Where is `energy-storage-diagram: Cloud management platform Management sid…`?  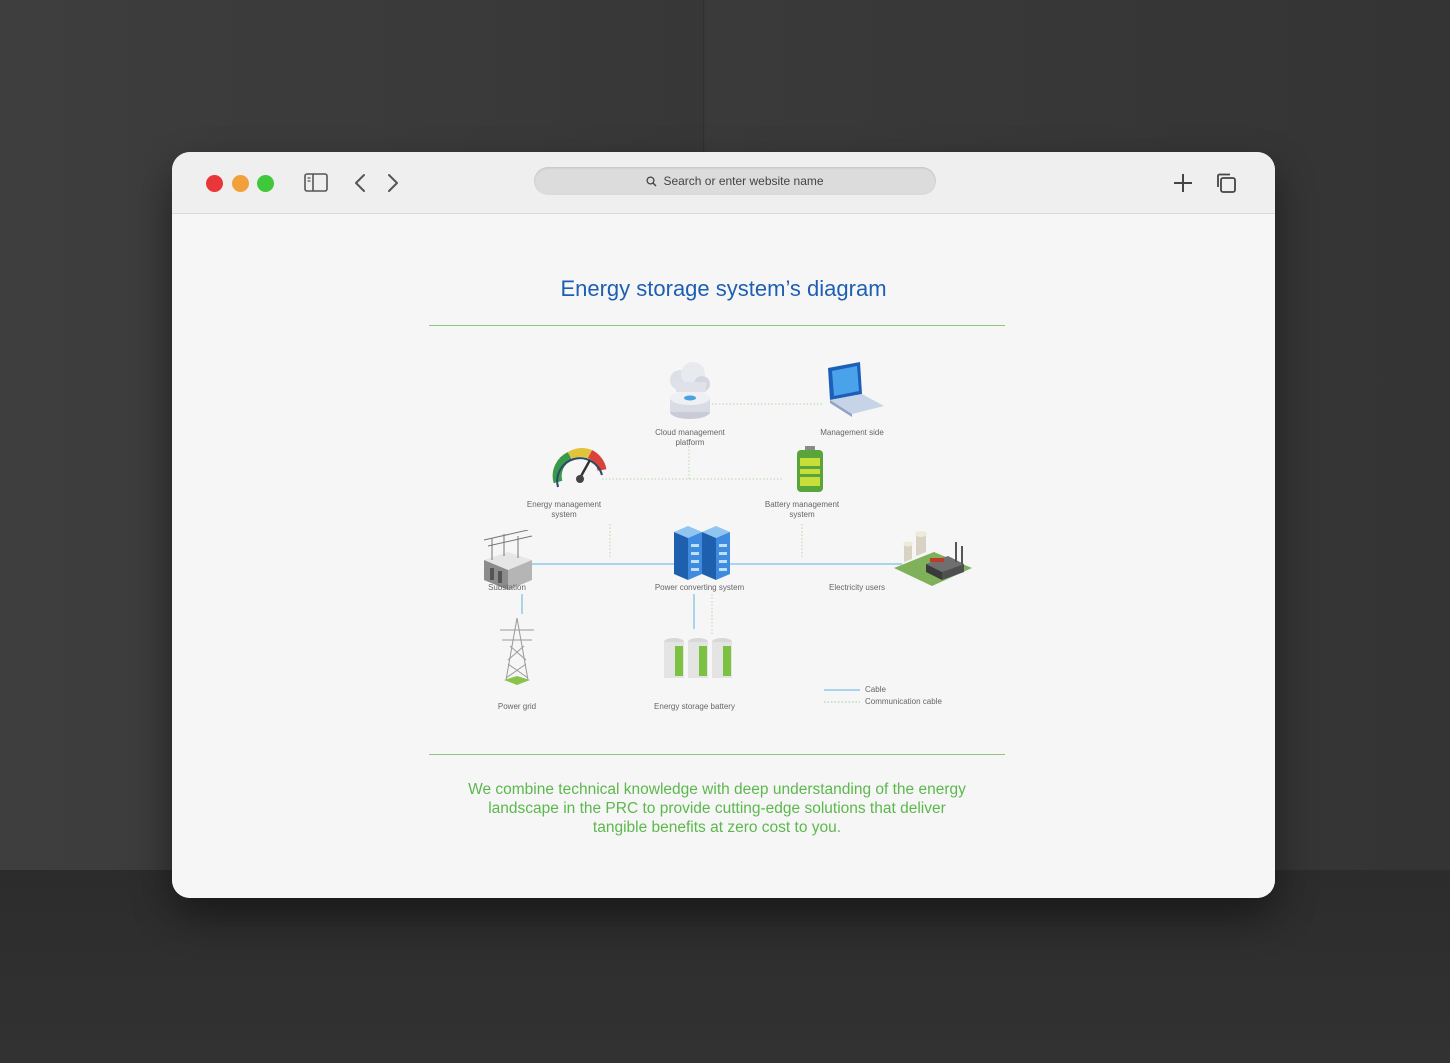 energy-storage-diagram: Cloud management platform Management sid… is located at coordinates (722, 539).